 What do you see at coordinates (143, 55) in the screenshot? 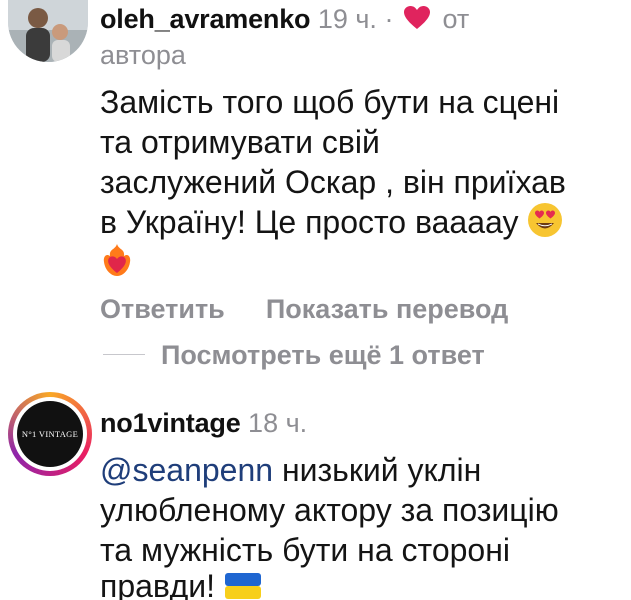
I see `author-like-label-continued: автора` at bounding box center [143, 55].